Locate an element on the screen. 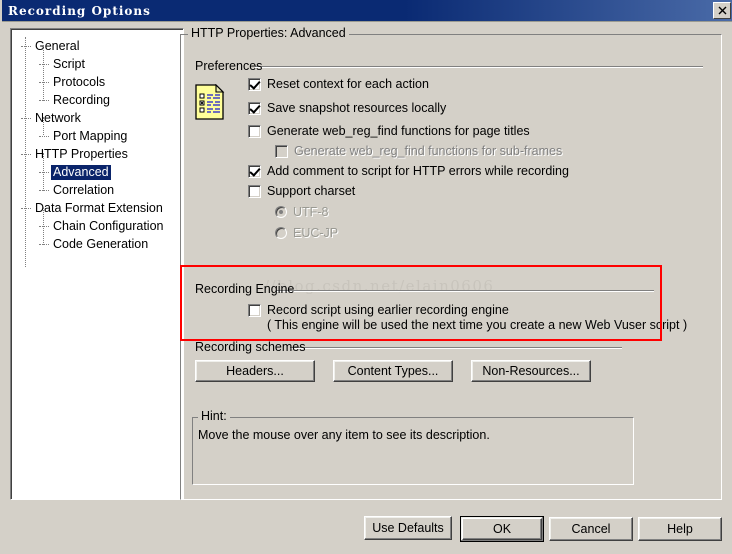 This screenshot has width=732, height=554. close-icon is located at coordinates (722, 10).